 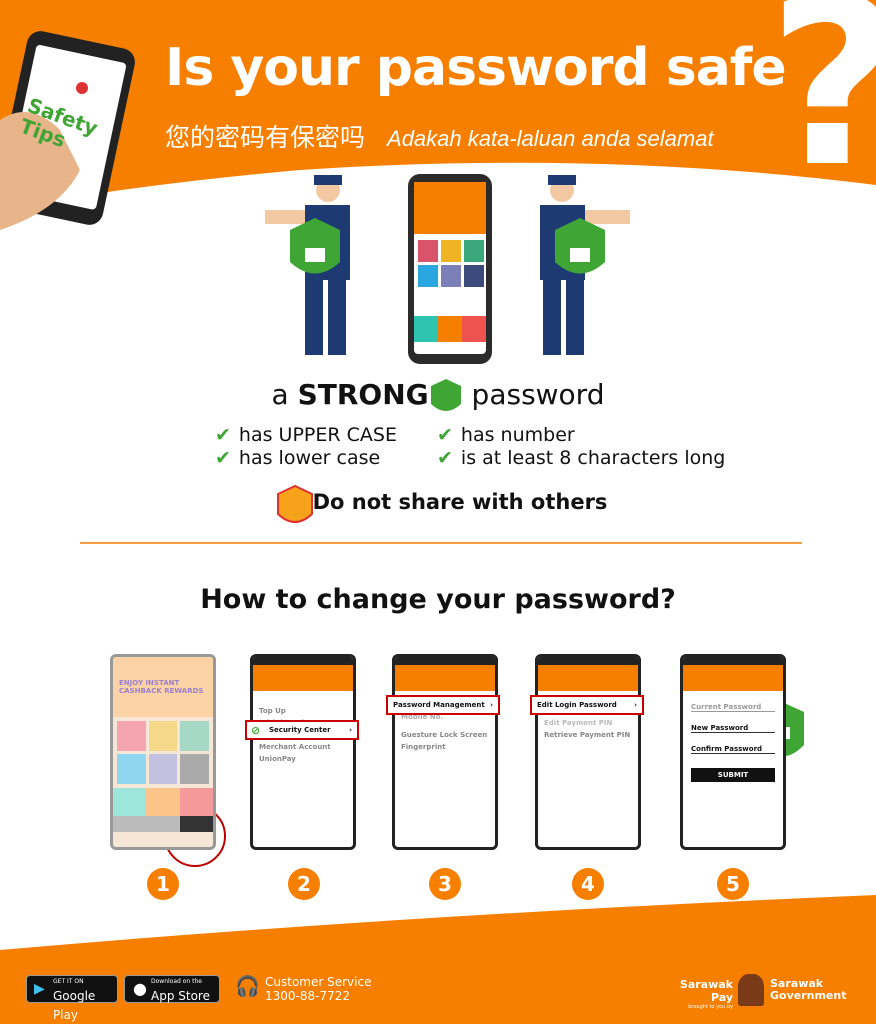 What do you see at coordinates (247, 986) in the screenshot?
I see `headset-icon: 🎧` at bounding box center [247, 986].